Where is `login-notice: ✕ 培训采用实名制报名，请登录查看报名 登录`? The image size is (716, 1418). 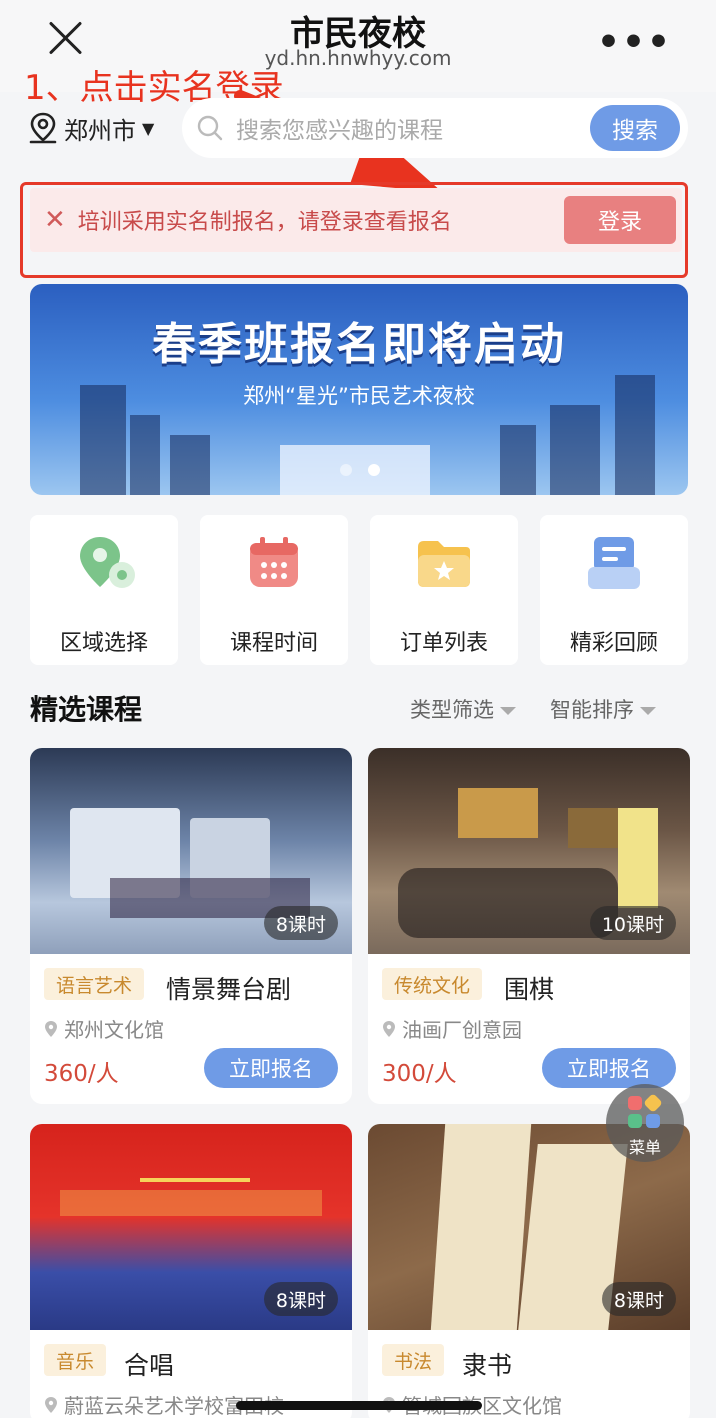 login-notice: ✕ 培训采用实名制报名，请登录查看报名 登录 is located at coordinates (356, 220).